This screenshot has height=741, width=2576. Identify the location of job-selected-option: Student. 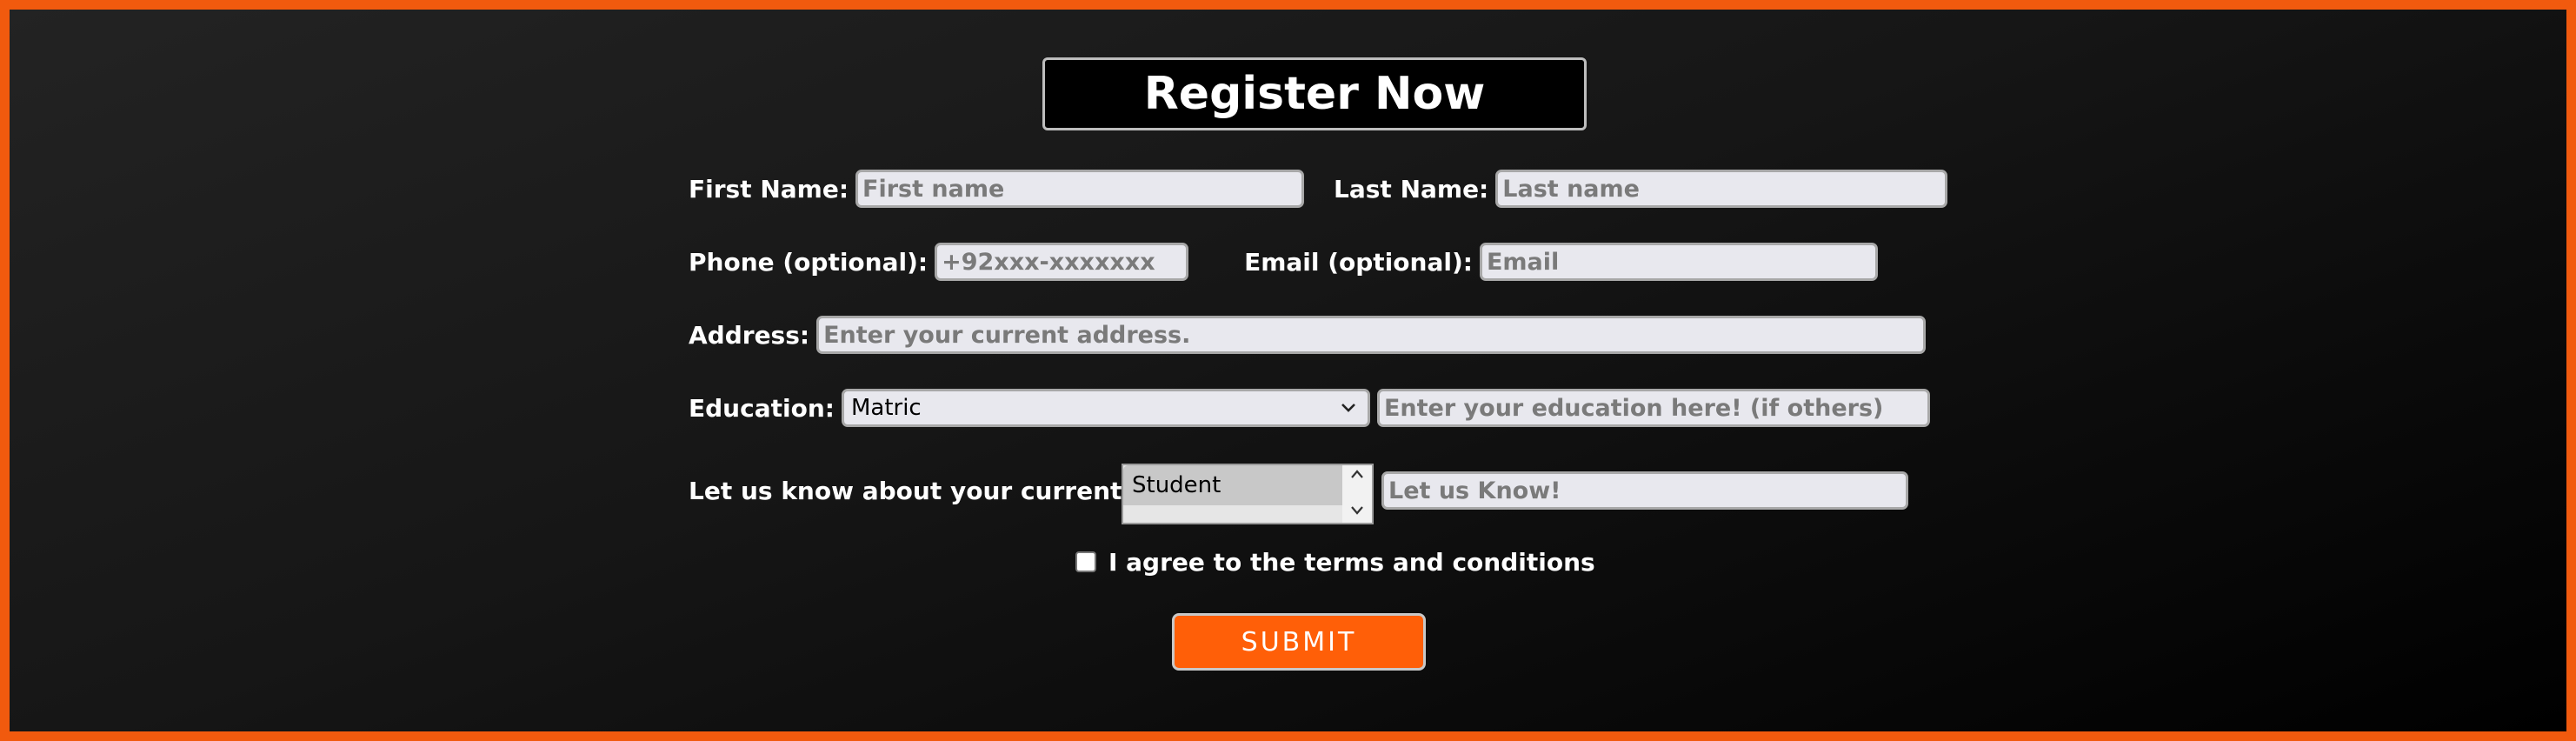
(1232, 485).